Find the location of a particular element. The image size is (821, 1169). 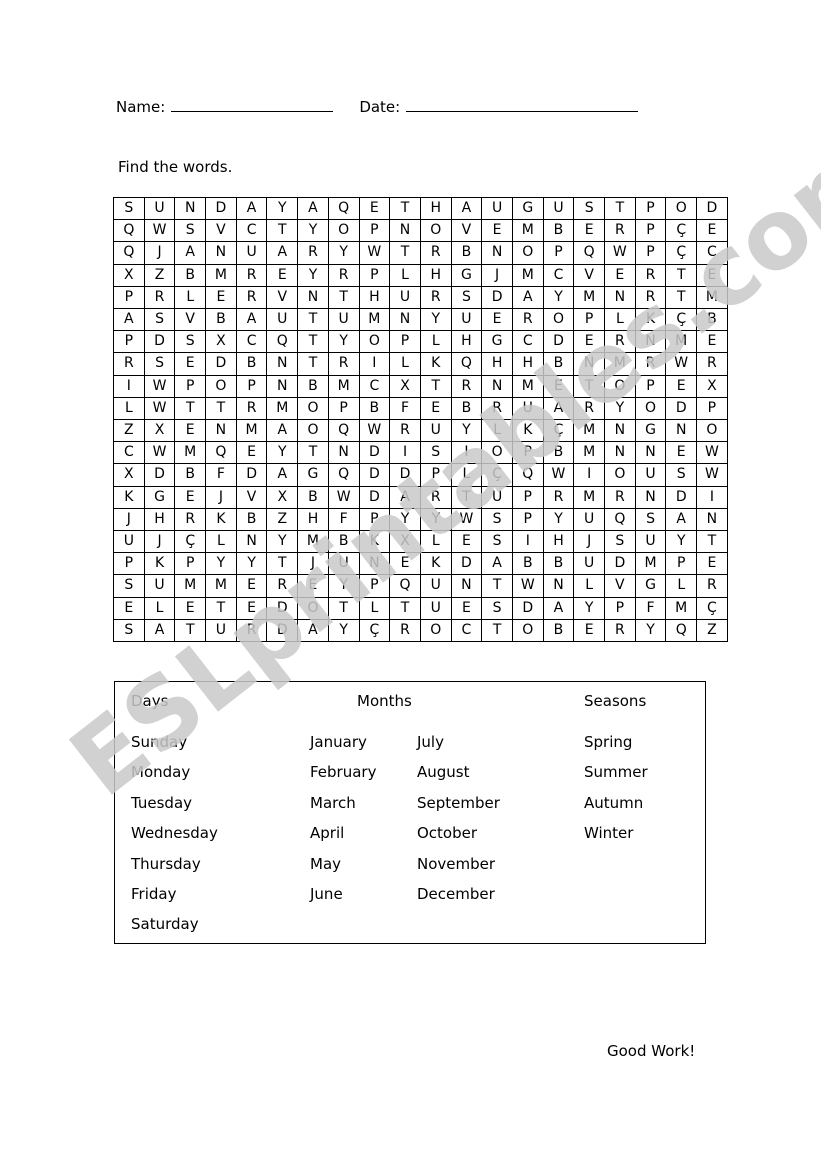

grid-cell: Z is located at coordinates (159, 275).